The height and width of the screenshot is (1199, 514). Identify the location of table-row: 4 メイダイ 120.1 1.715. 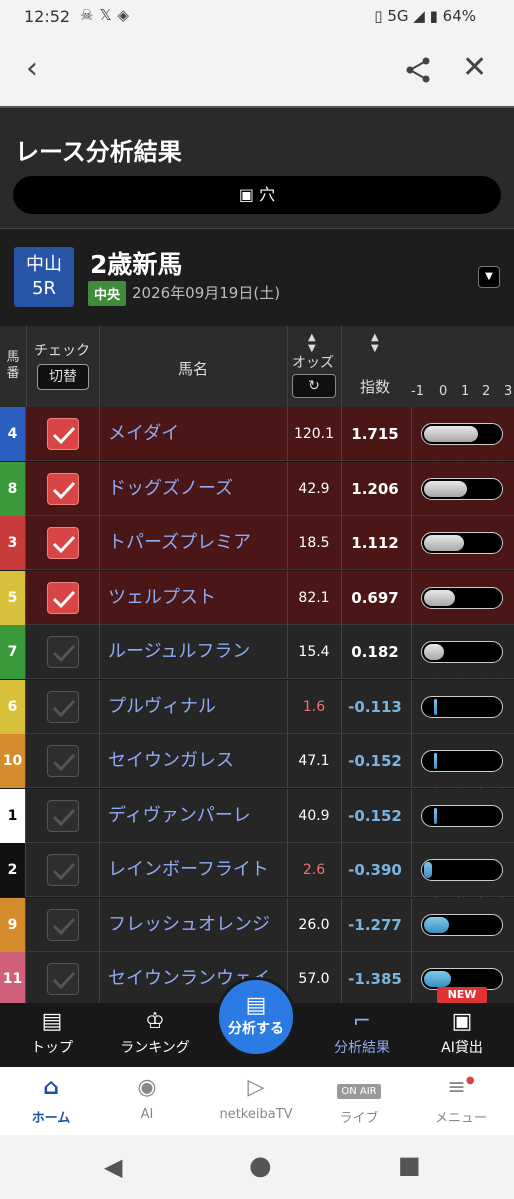
(257, 434).